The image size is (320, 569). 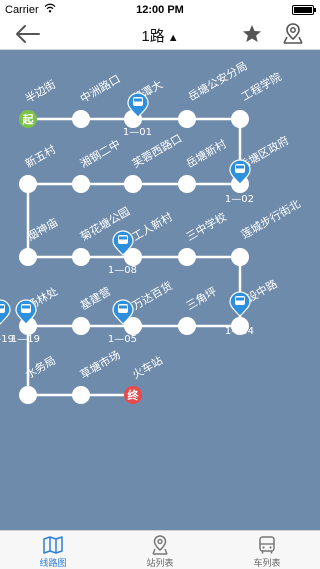 I want to click on tab-bus-list: 车列表, so click(x=267, y=550).